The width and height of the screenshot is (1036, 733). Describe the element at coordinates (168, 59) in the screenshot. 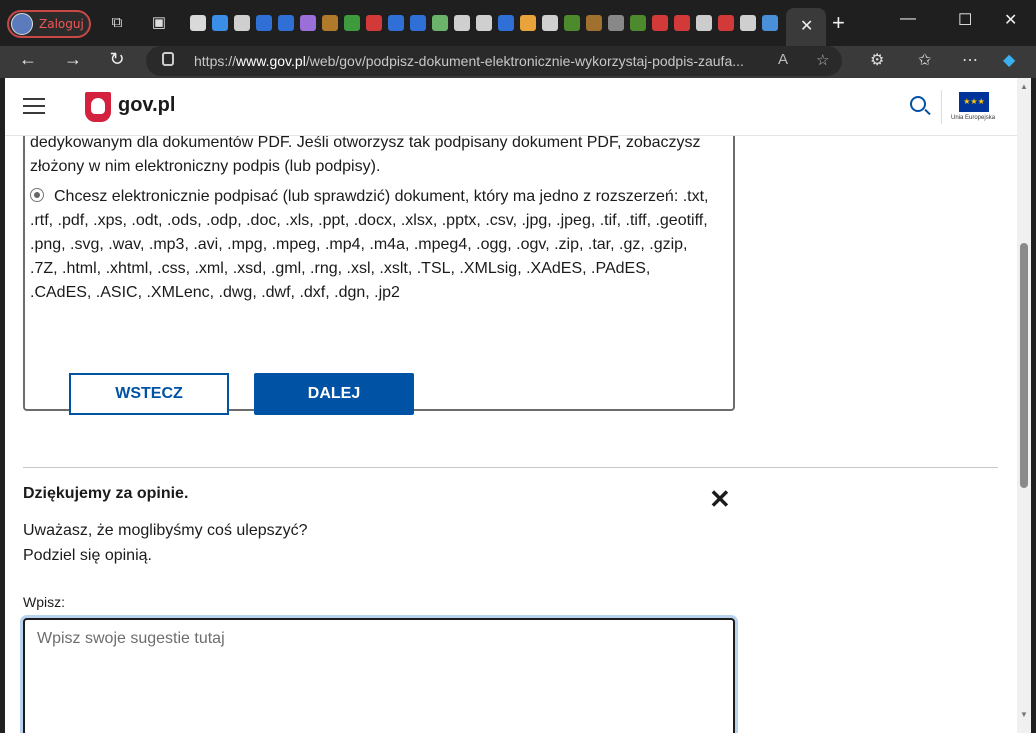

I see `lock-icon` at that location.